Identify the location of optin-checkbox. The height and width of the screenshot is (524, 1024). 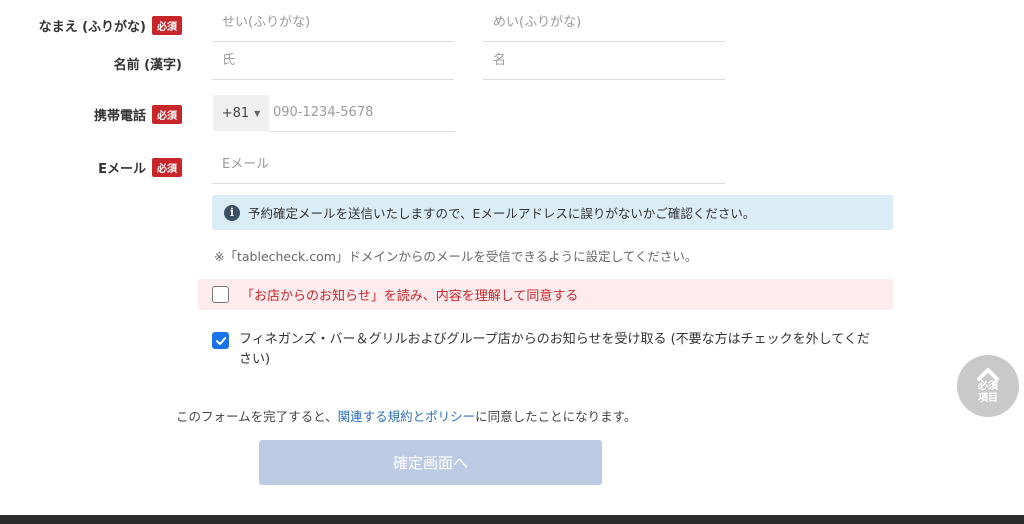
(220, 340).